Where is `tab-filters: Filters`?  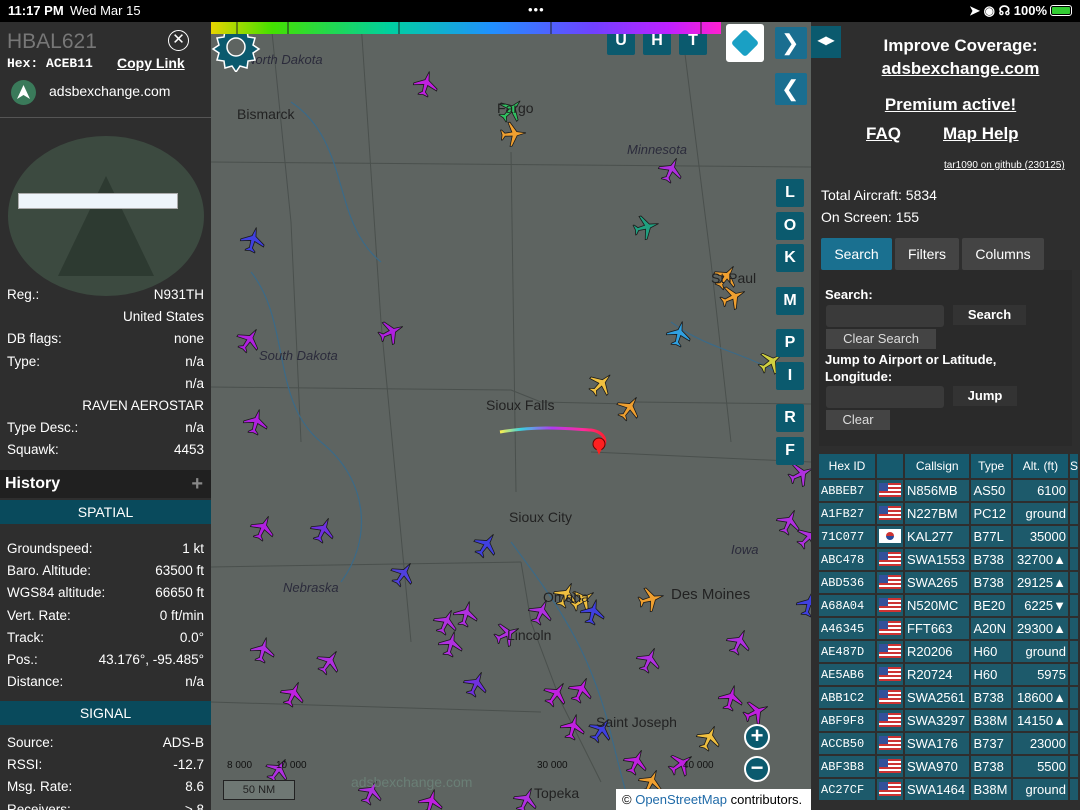 tab-filters: Filters is located at coordinates (927, 254).